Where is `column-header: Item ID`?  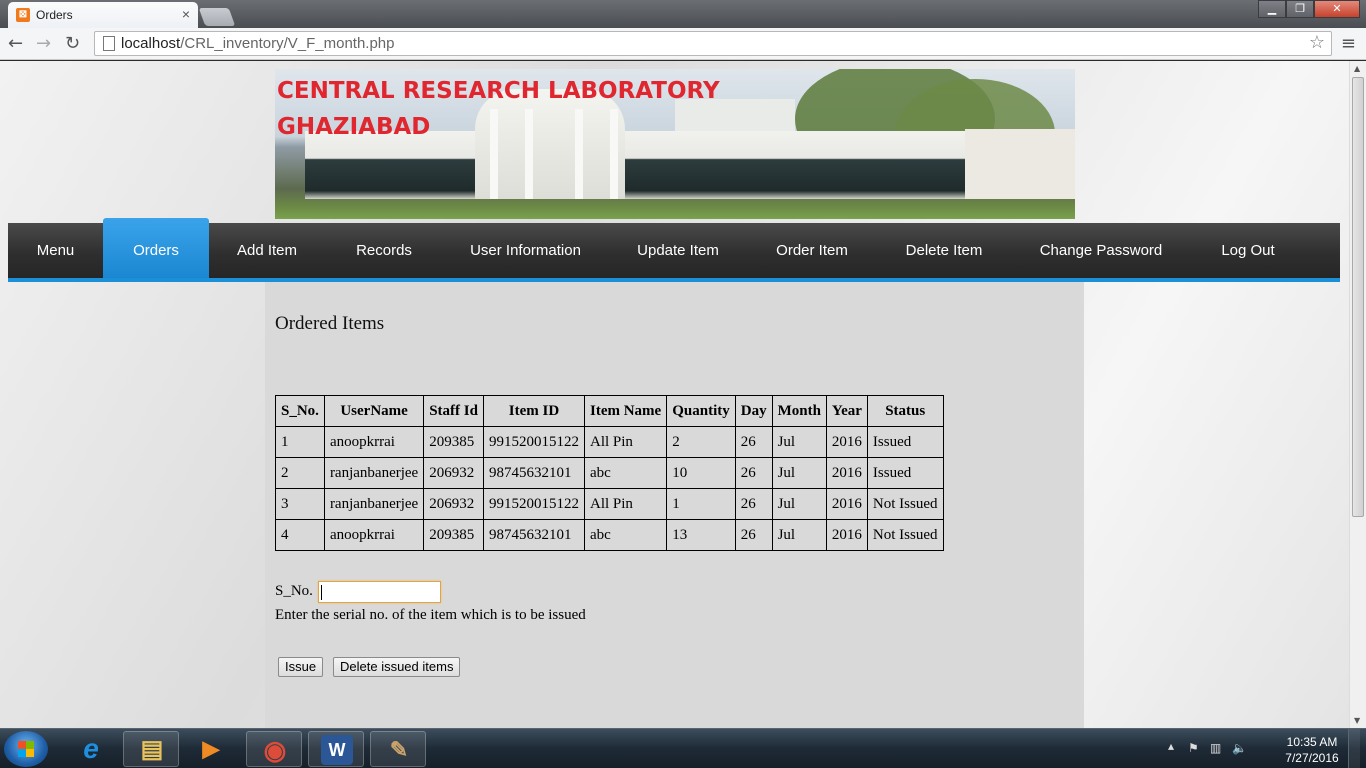
column-header: Item ID is located at coordinates (533, 411).